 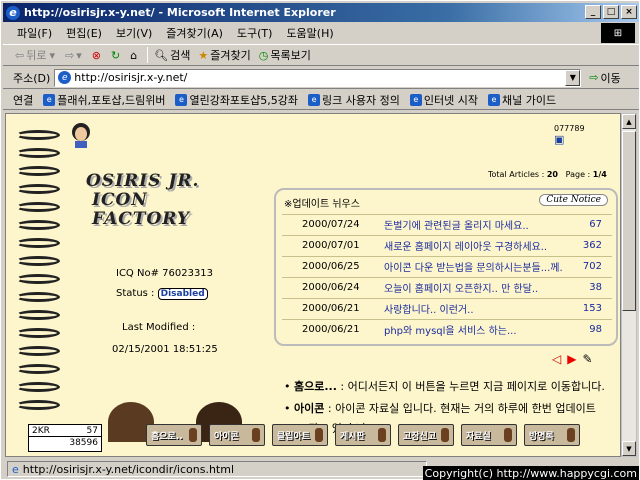 I want to click on home-icon: ⌂, so click(x=134, y=55).